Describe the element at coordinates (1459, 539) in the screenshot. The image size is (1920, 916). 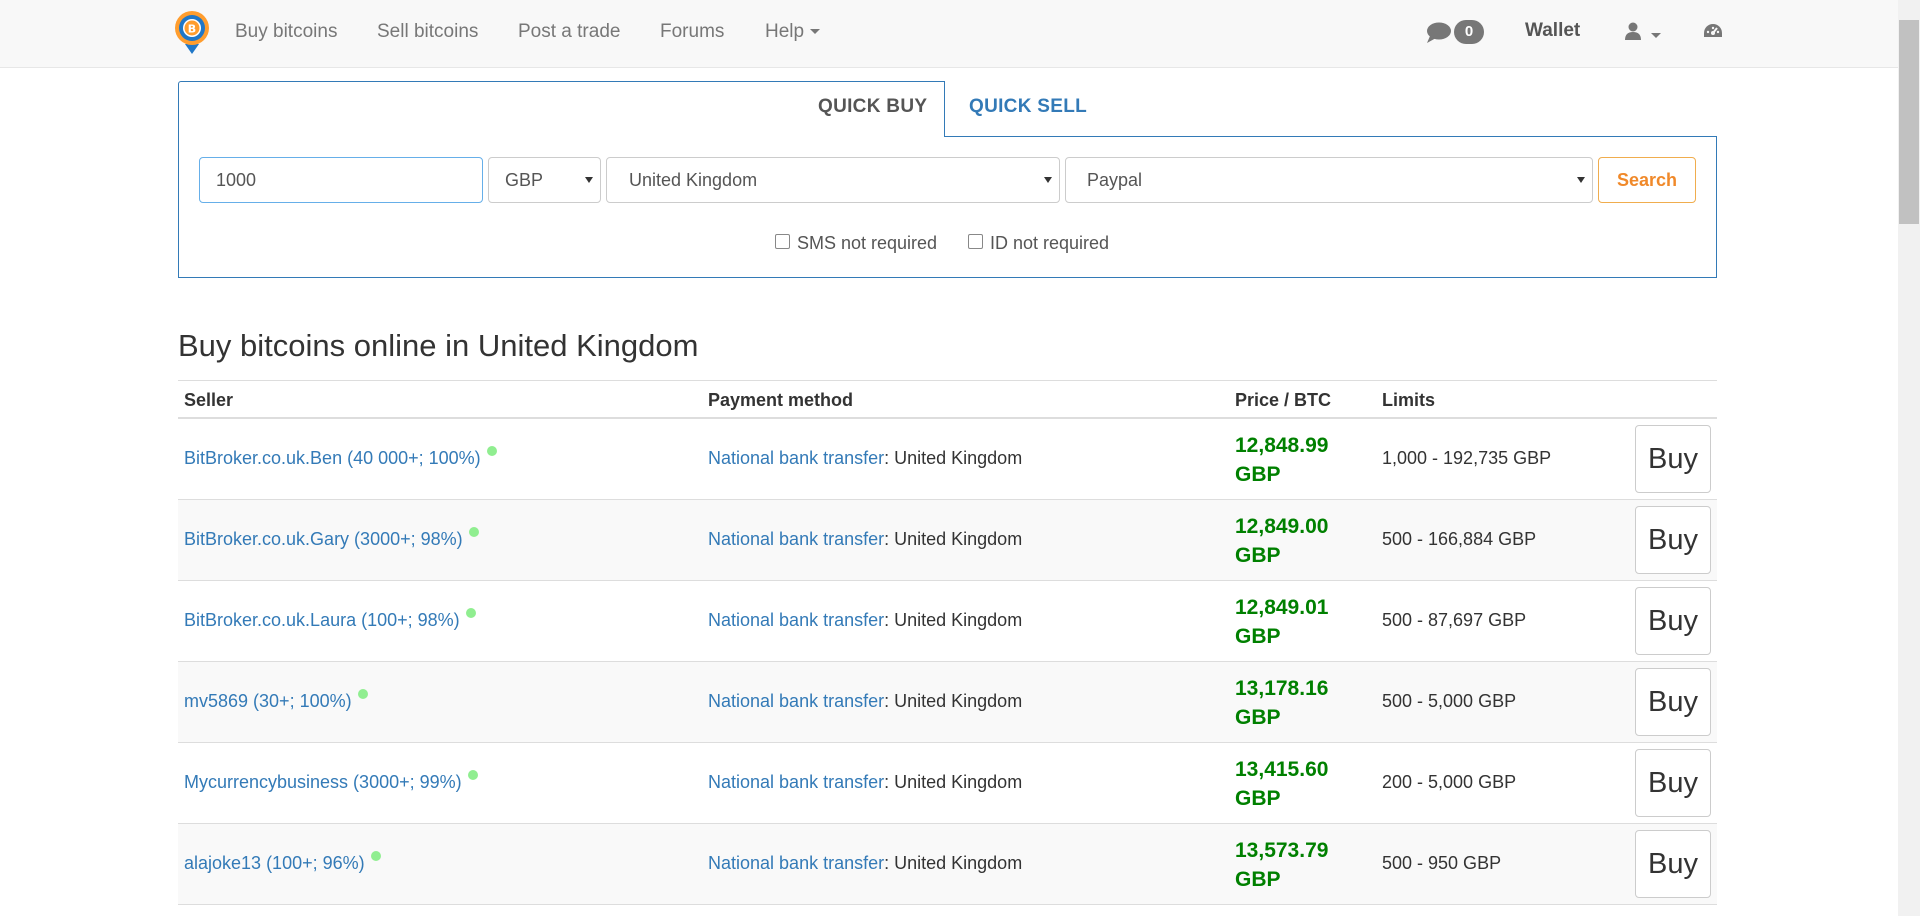
I see `limits-cell: 500 - 166,884 GBP` at that location.